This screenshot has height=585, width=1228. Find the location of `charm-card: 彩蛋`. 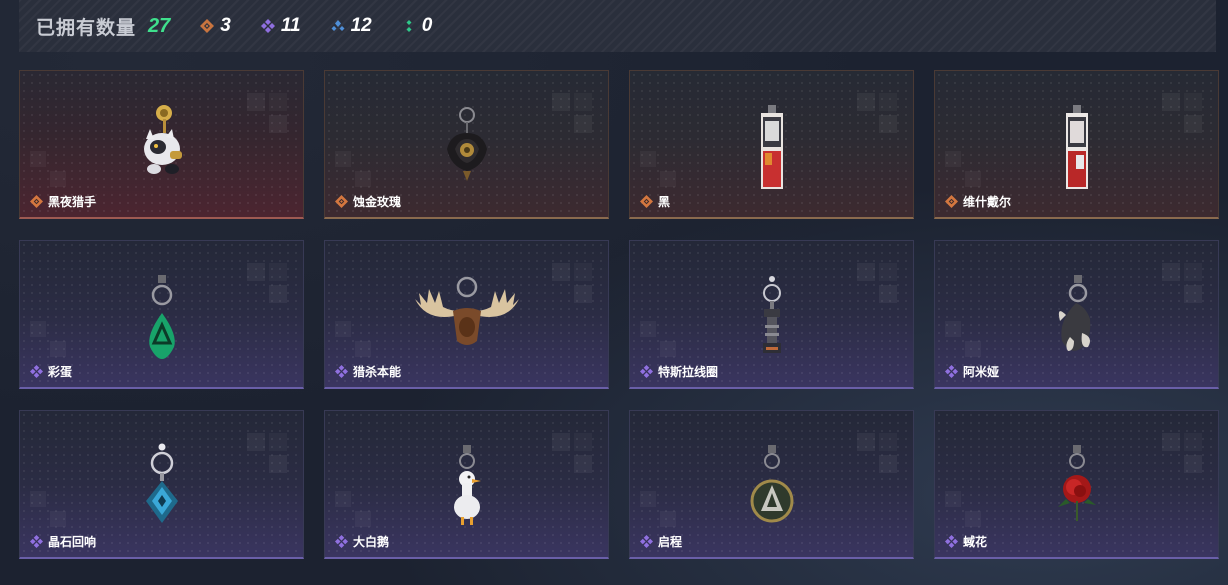

charm-card: 彩蛋 is located at coordinates (161, 314).